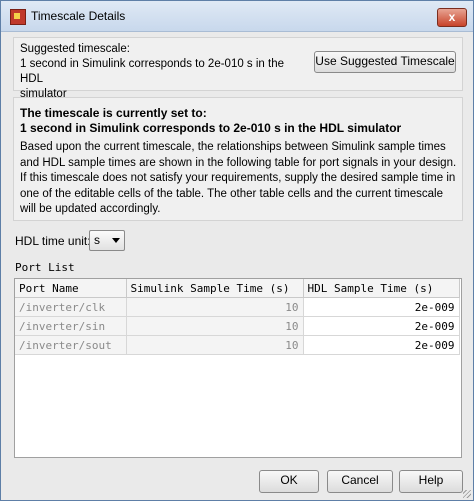 This screenshot has width=474, height=501. Describe the element at coordinates (467, 494) in the screenshot. I see `resize-grip-icon` at that location.